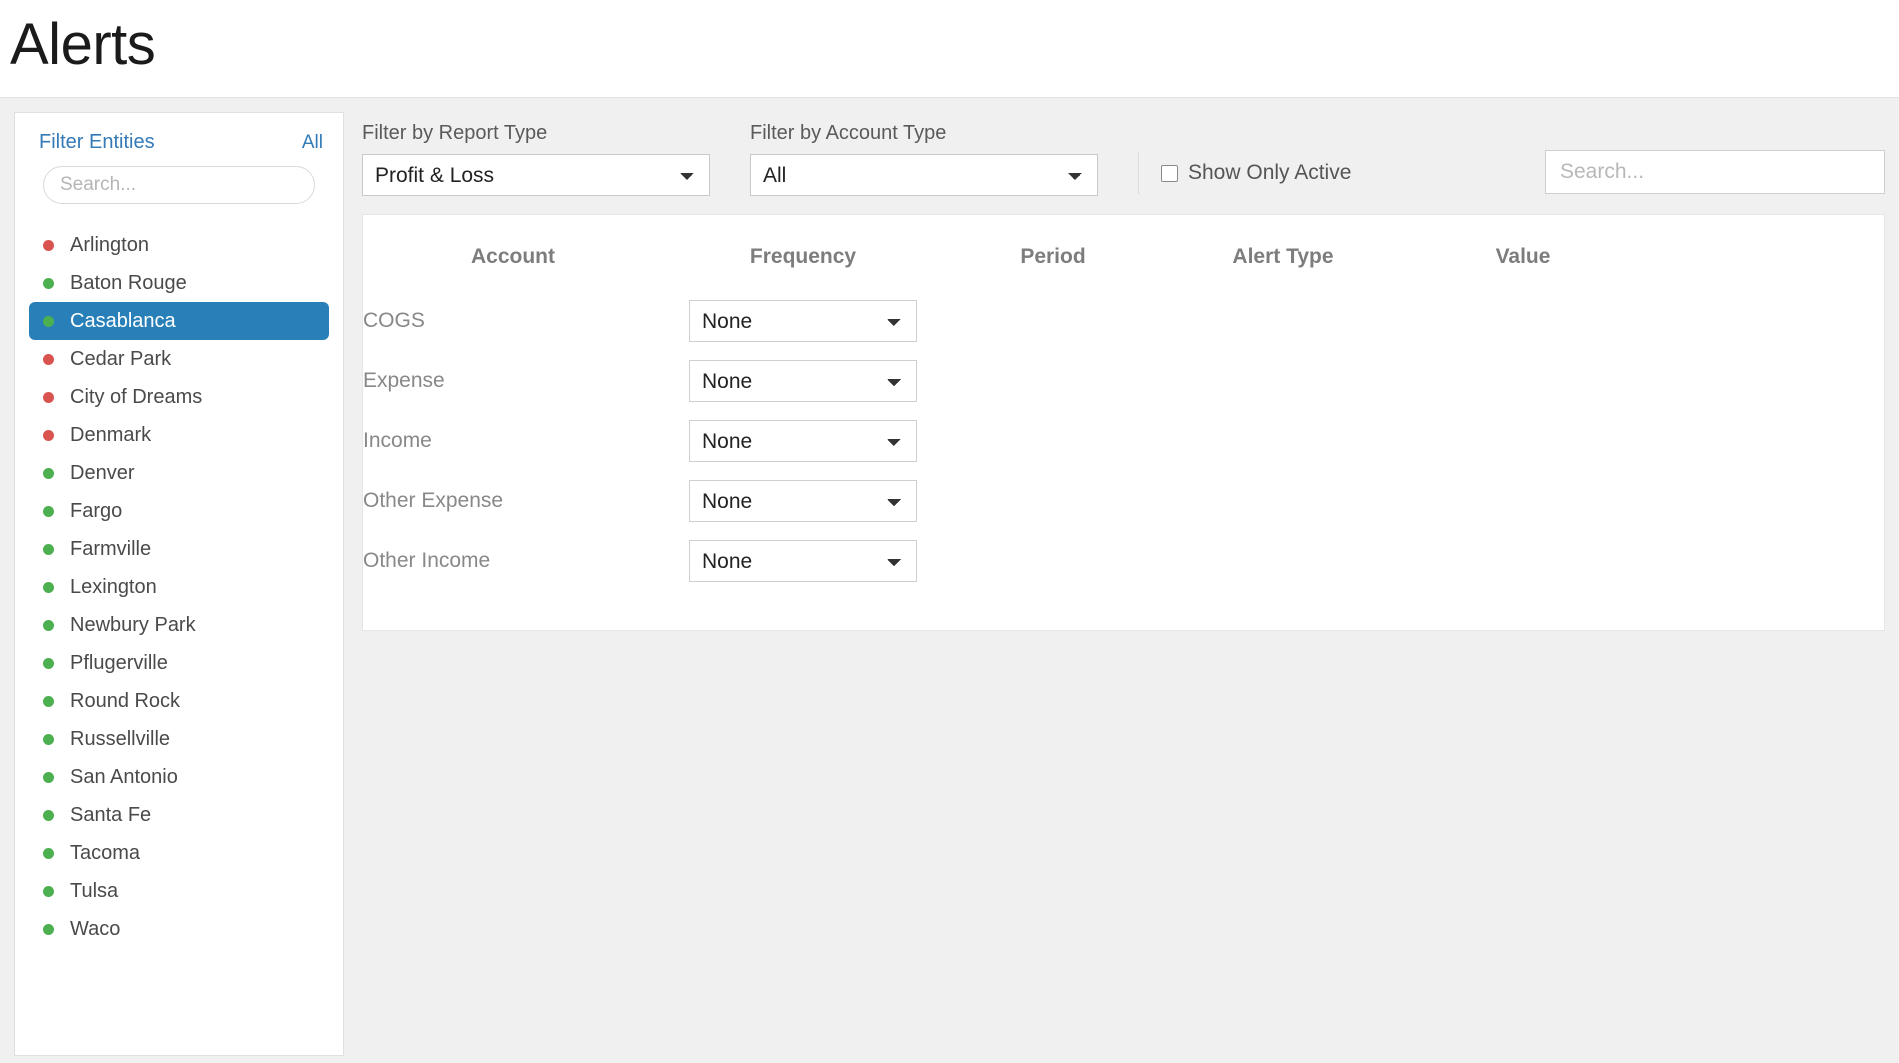  I want to click on alerts-table-row: COGS None, so click(1123, 321).